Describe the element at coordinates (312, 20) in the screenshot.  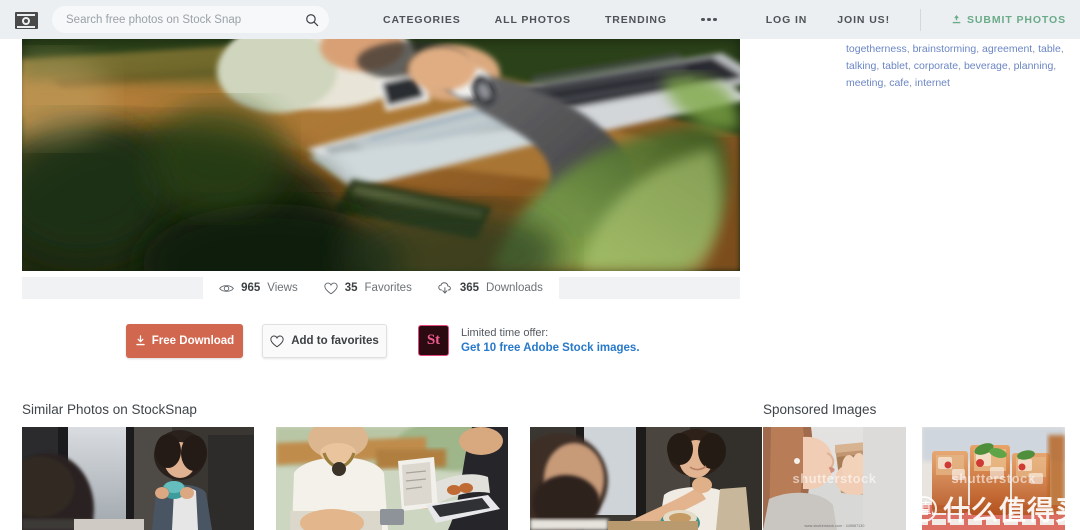
I see `search-icon` at that location.